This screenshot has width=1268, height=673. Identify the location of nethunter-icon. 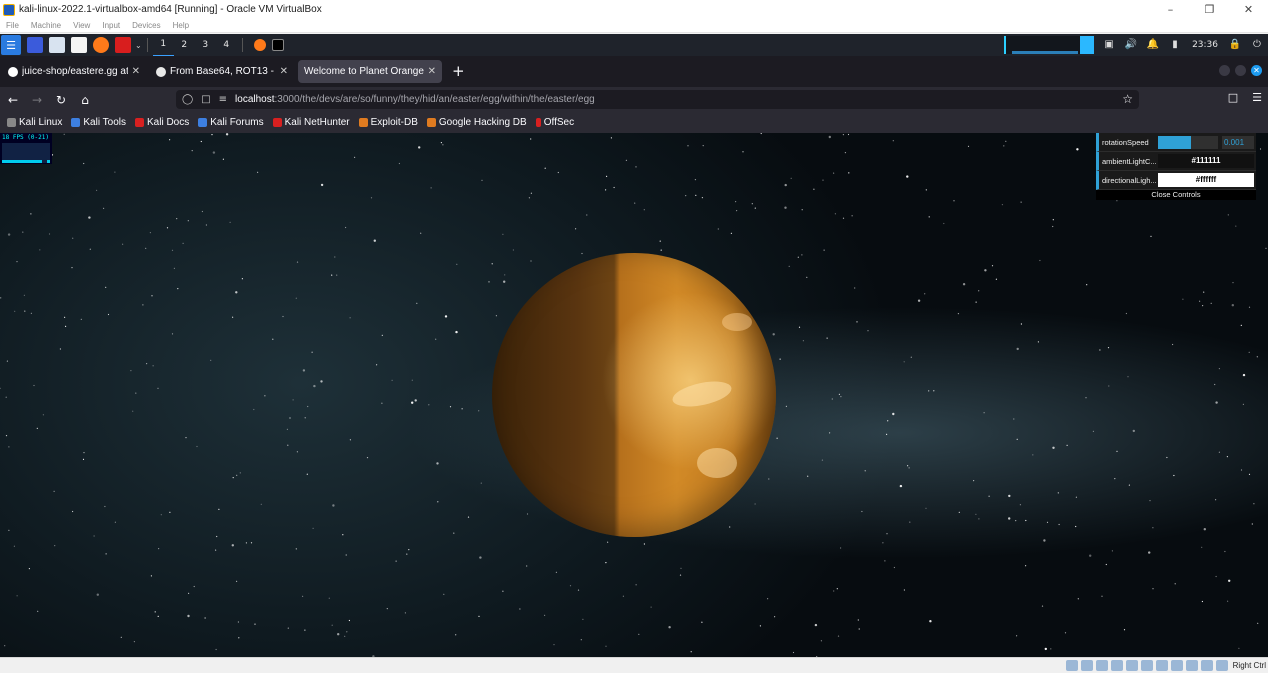
(277, 122).